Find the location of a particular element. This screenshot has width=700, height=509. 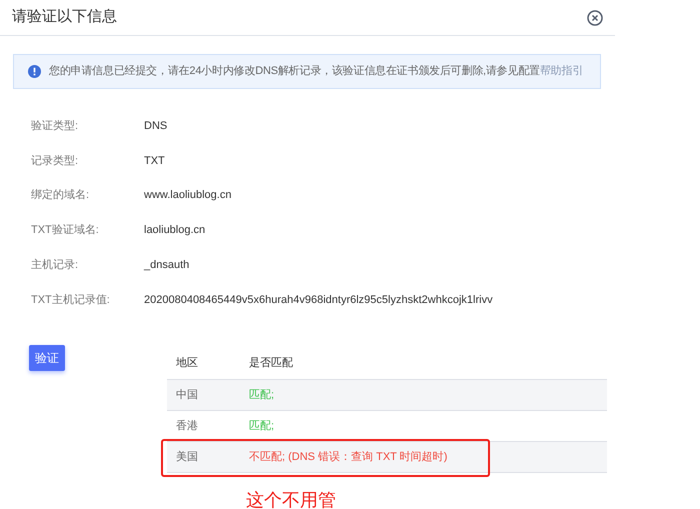

help-link: 帮助指引 is located at coordinates (562, 71).